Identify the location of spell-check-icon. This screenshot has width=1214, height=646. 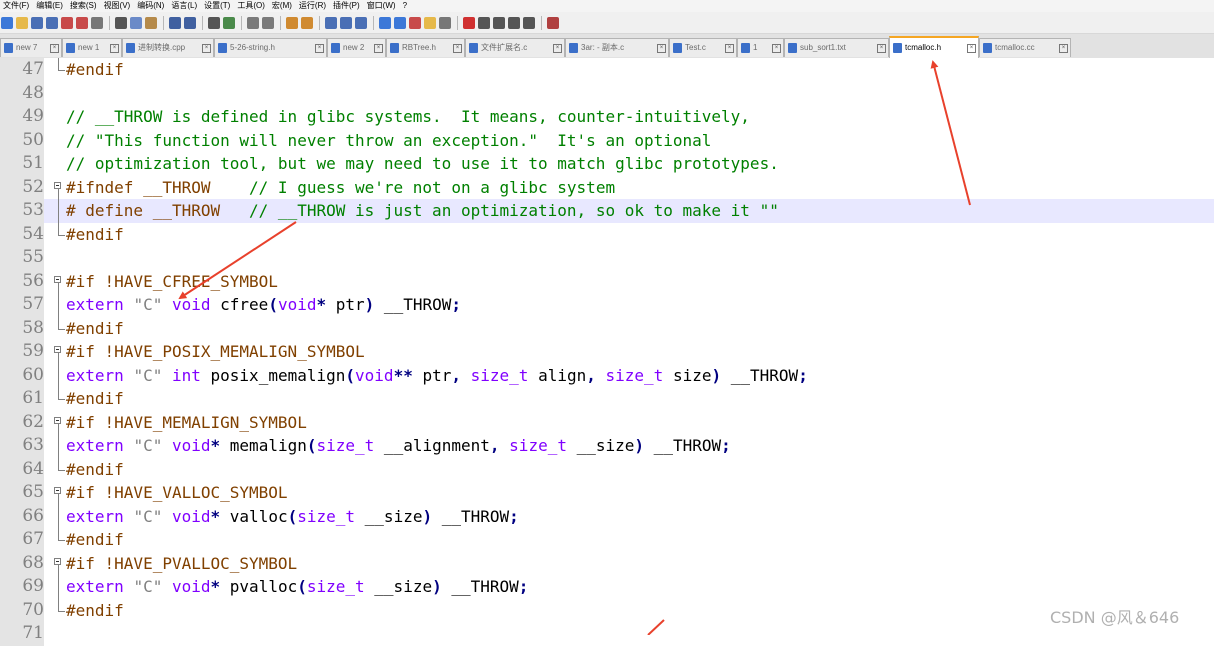
(553, 22).